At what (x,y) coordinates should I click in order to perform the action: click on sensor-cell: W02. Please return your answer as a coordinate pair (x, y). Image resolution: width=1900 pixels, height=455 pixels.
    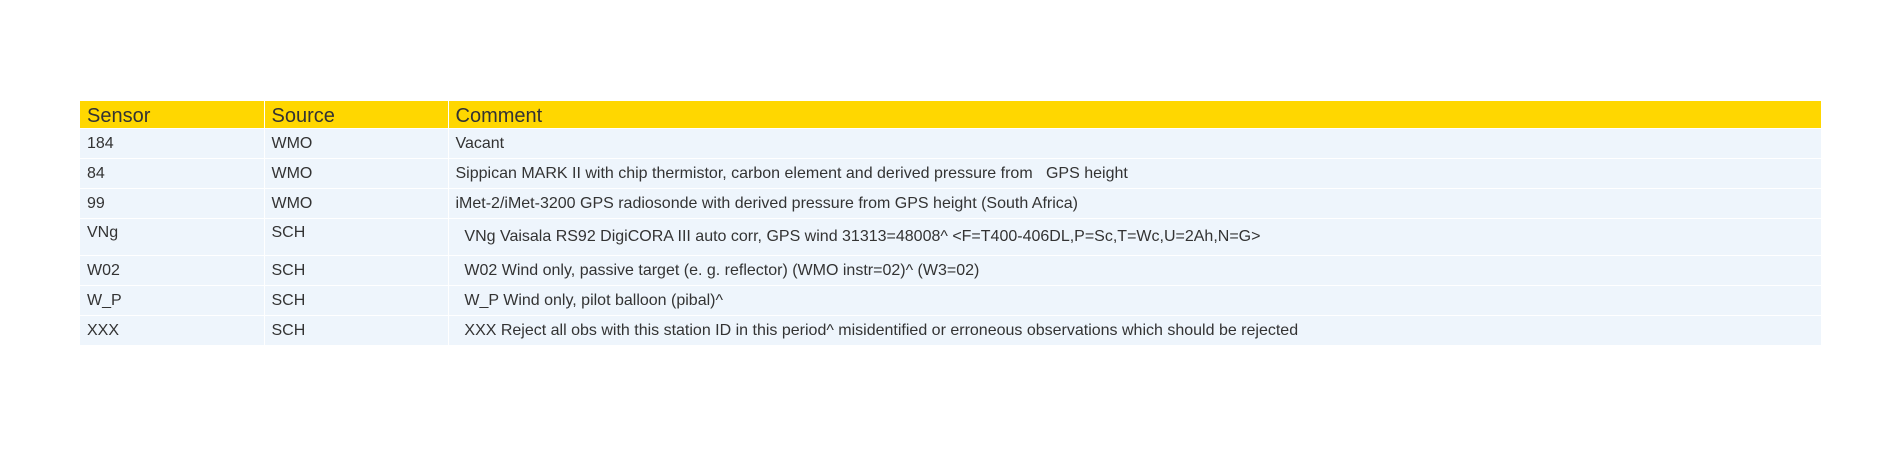
    Looking at the image, I should click on (172, 270).